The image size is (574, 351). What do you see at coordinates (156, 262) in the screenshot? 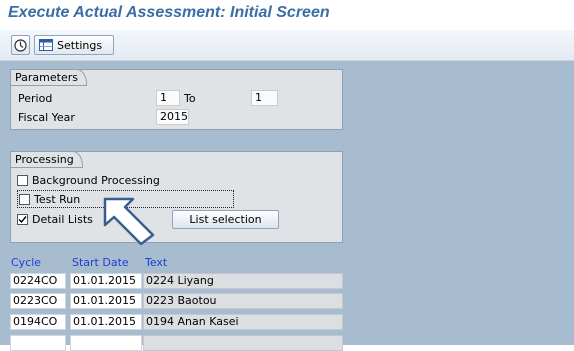
I see `column-header-text: Text` at bounding box center [156, 262].